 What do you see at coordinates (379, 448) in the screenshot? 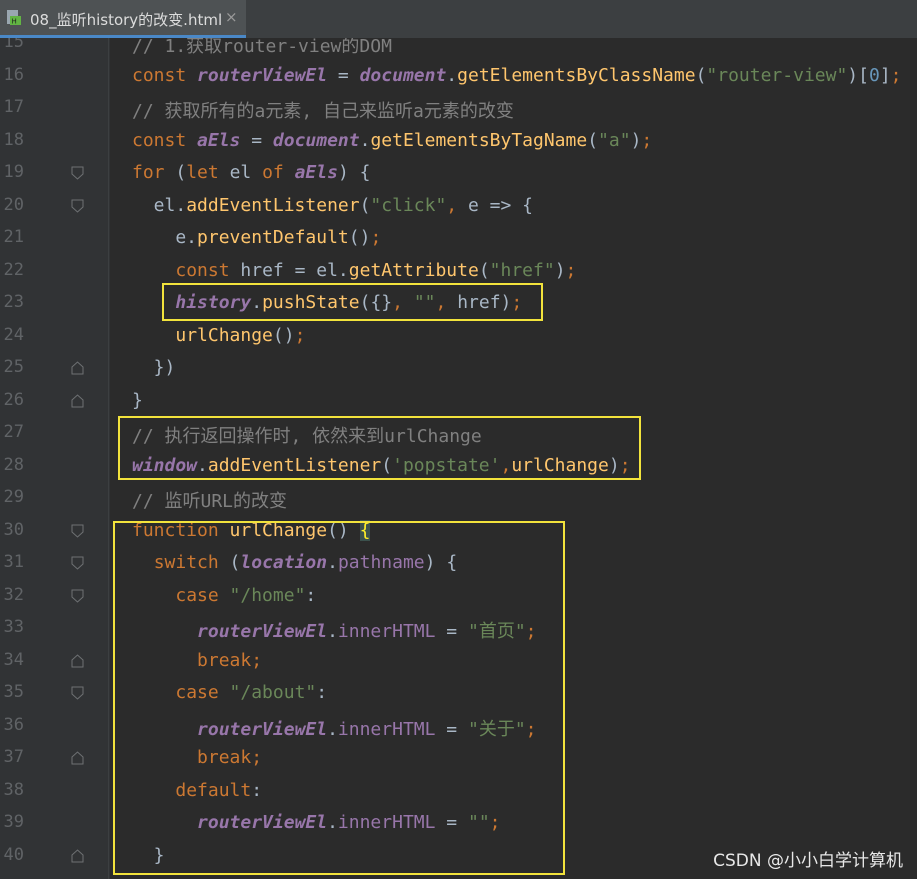
I see `highlight-popstate` at bounding box center [379, 448].